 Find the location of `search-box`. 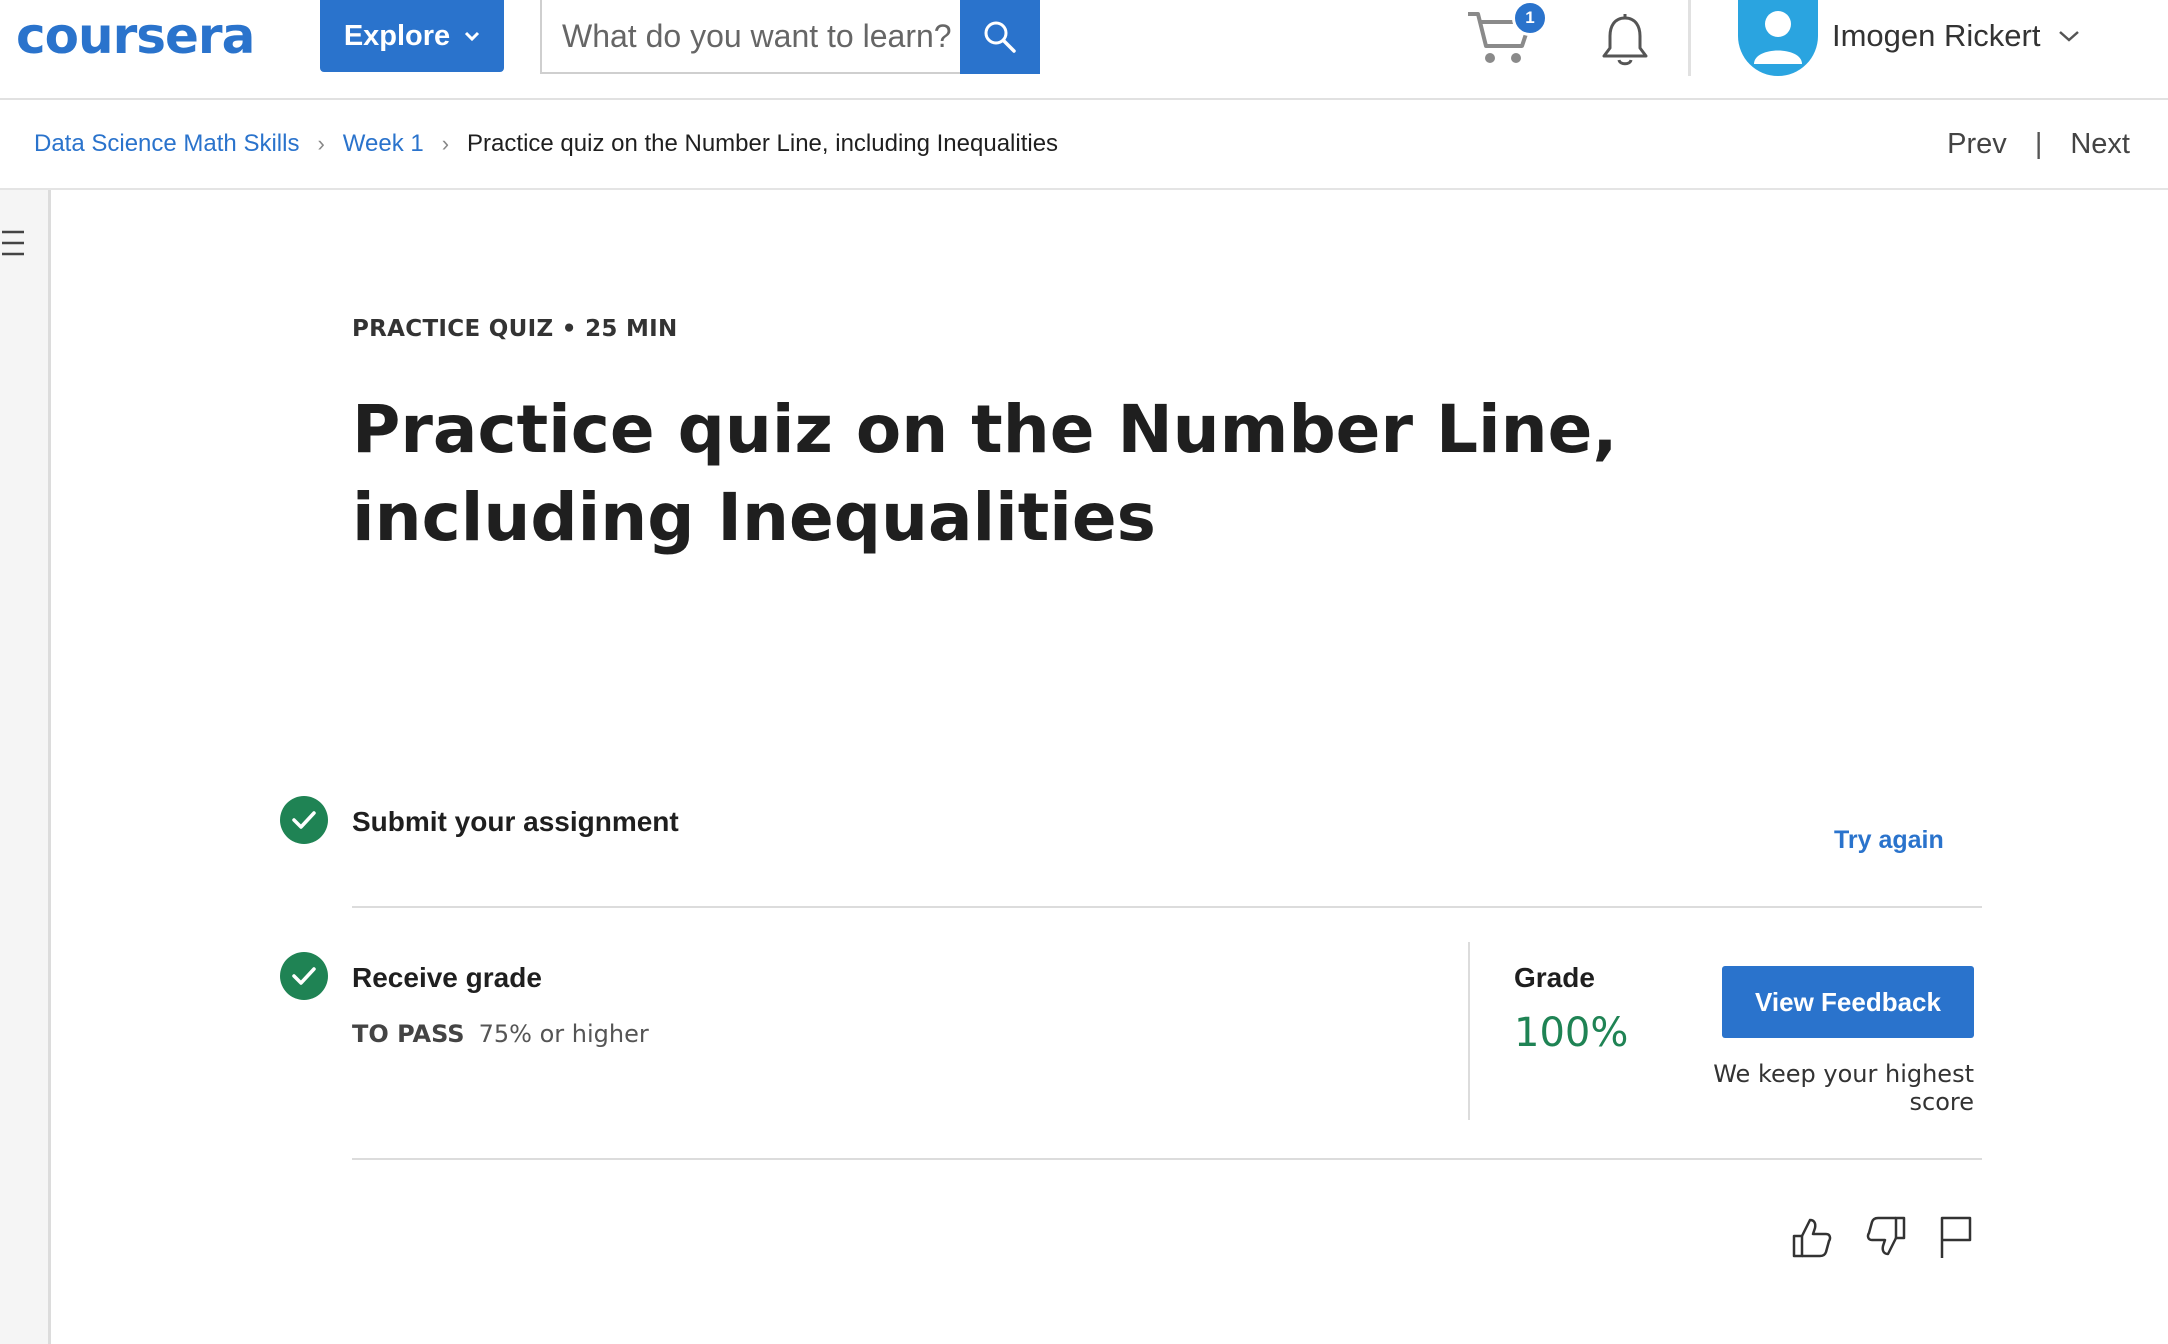

search-box is located at coordinates (790, 37).